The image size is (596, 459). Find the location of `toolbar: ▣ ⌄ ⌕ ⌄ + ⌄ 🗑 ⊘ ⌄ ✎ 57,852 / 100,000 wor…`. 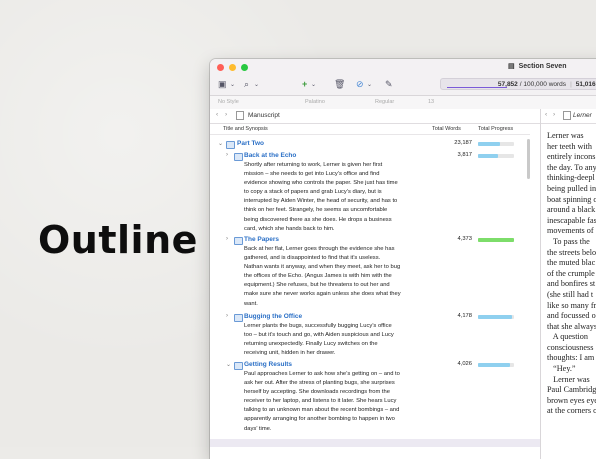

toolbar: ▣ ⌄ ⌕ ⌄ + ⌄ 🗑 ⊘ ⌄ ✎ 57,852 / 100,000 wor… is located at coordinates (403, 86).